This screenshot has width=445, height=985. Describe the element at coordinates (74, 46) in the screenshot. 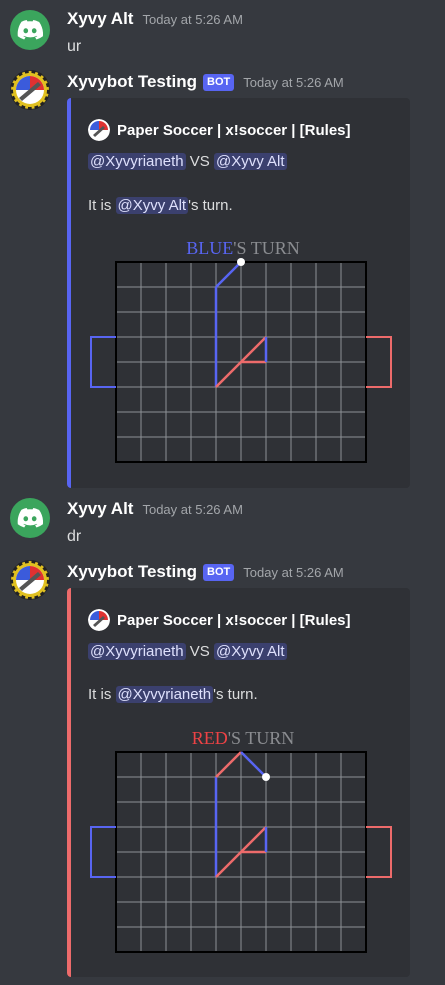

I see `message-content: ur` at that location.